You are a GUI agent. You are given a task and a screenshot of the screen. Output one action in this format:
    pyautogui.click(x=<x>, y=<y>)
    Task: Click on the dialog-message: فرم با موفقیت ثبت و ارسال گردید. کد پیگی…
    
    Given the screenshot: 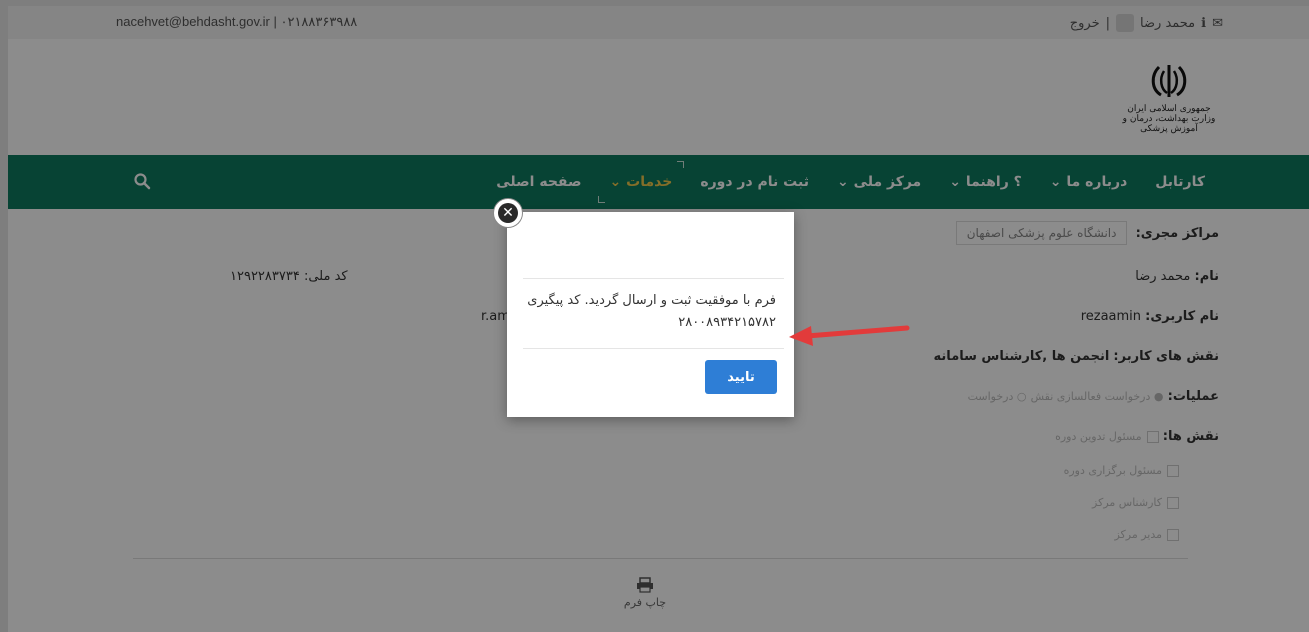 What is the action you would take?
    pyautogui.click(x=651, y=311)
    